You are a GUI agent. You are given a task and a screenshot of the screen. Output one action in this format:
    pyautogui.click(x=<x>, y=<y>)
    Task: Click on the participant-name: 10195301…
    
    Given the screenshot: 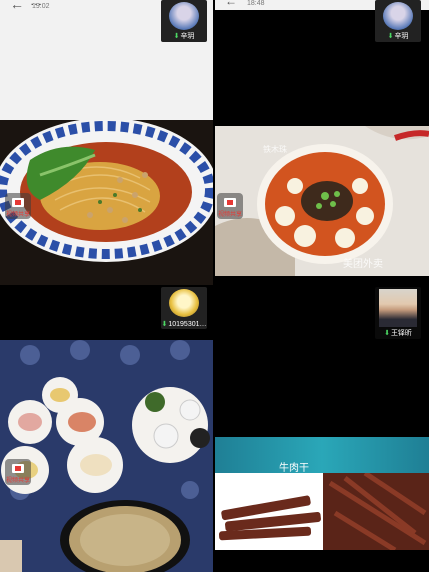 What is the action you would take?
    pyautogui.click(x=187, y=324)
    